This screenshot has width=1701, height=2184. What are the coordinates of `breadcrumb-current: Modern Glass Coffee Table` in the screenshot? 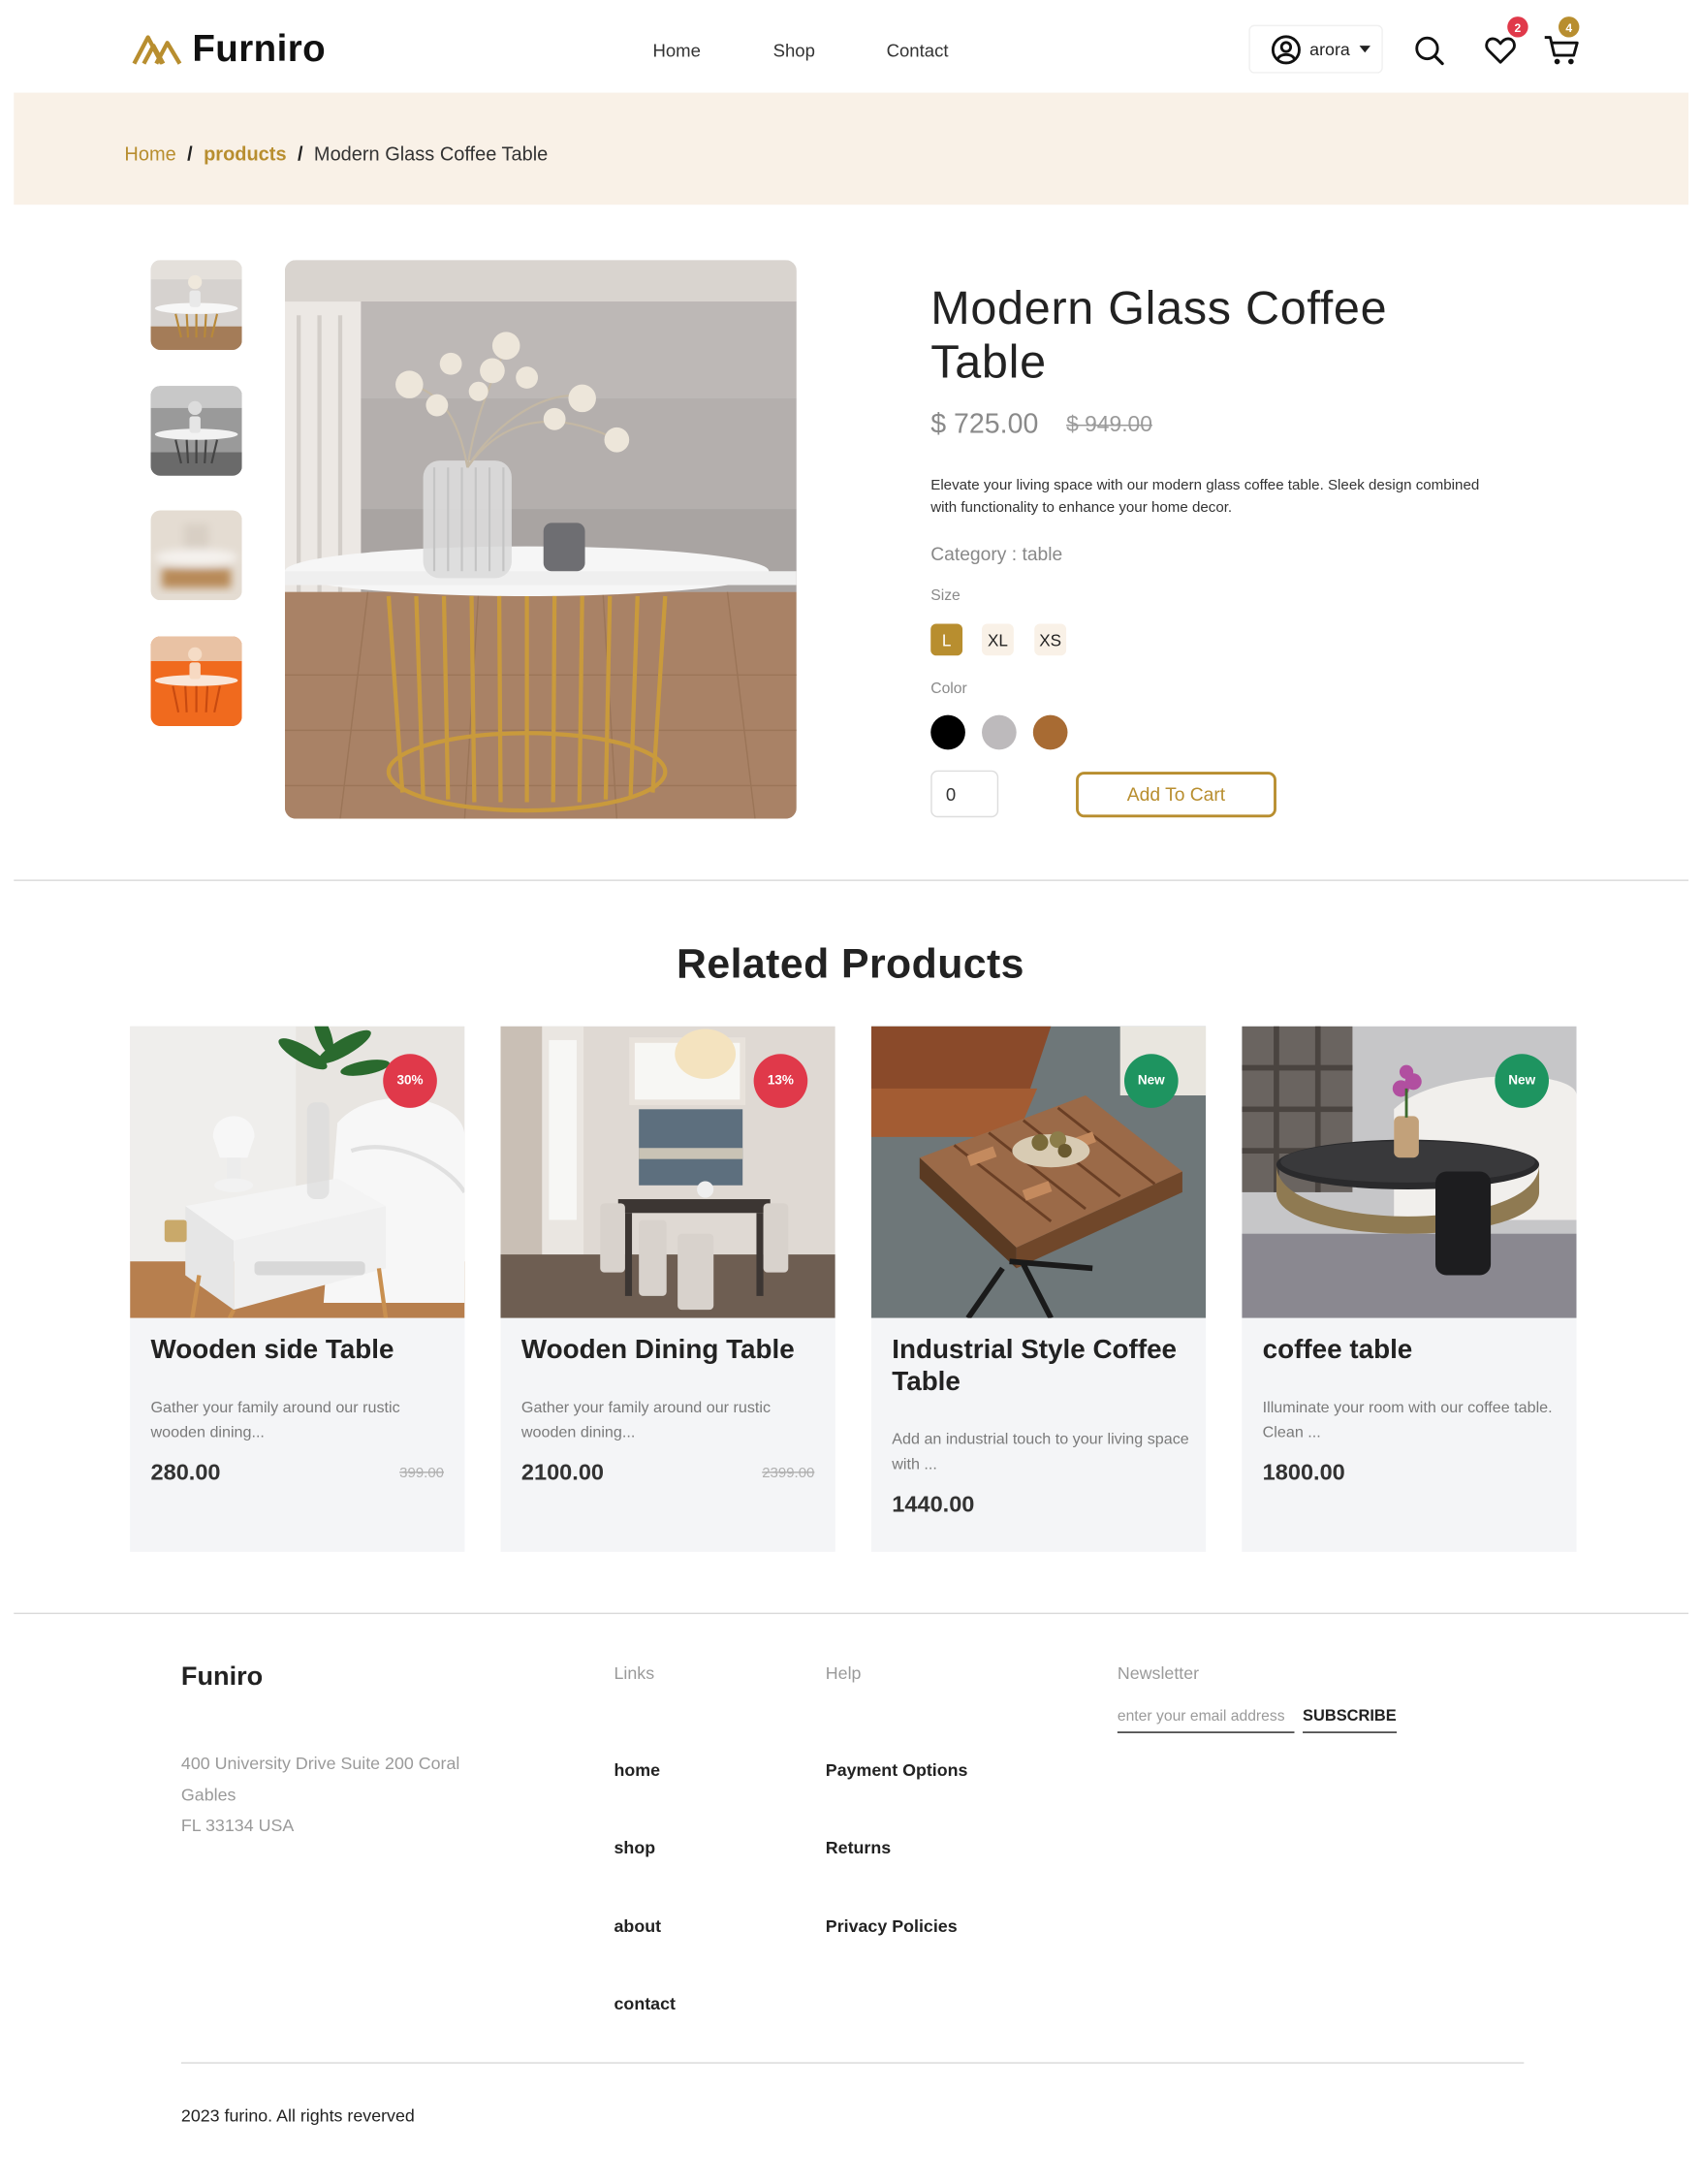 It's located at (431, 154).